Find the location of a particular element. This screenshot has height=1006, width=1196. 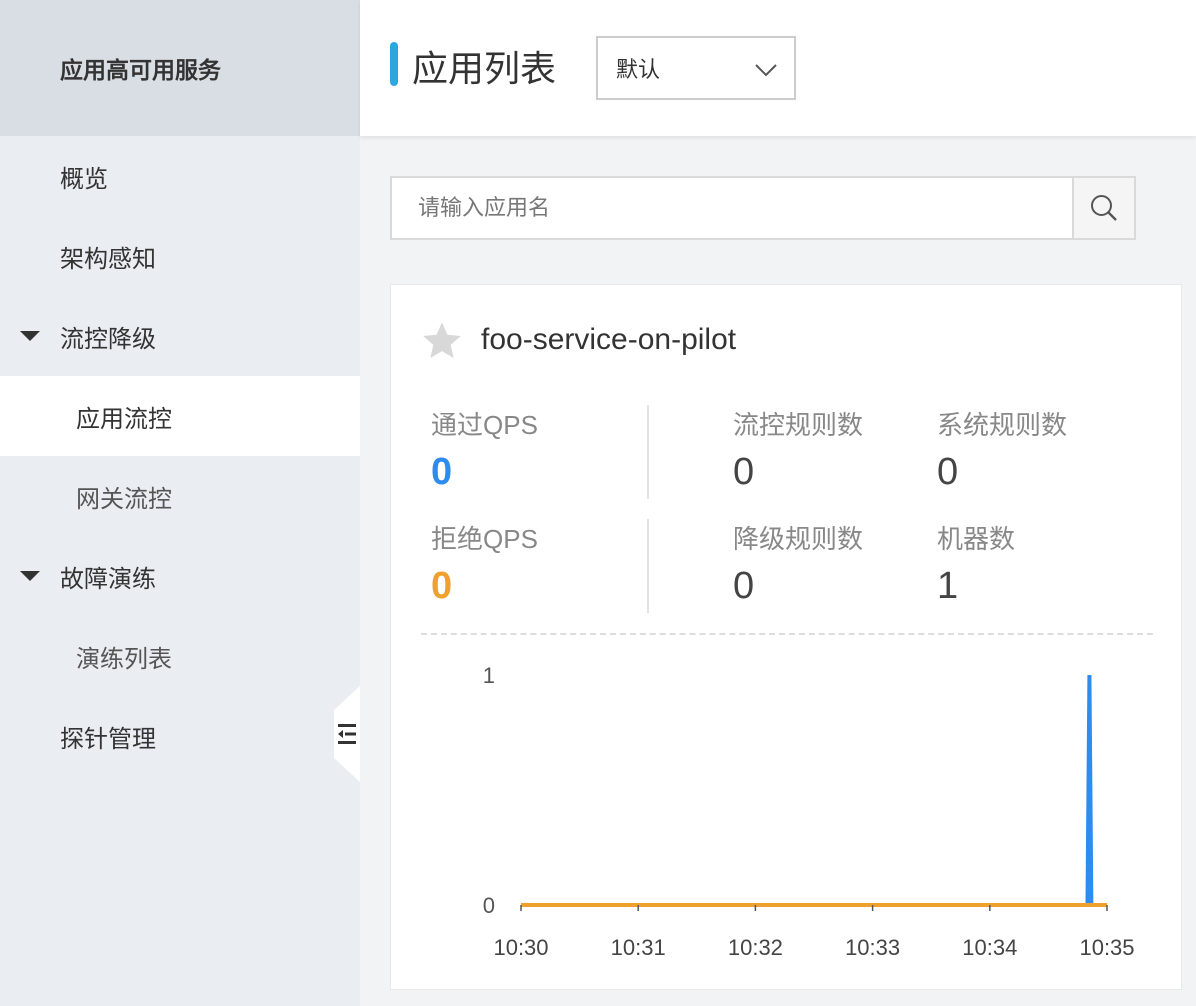

star-icon is located at coordinates (442, 341).